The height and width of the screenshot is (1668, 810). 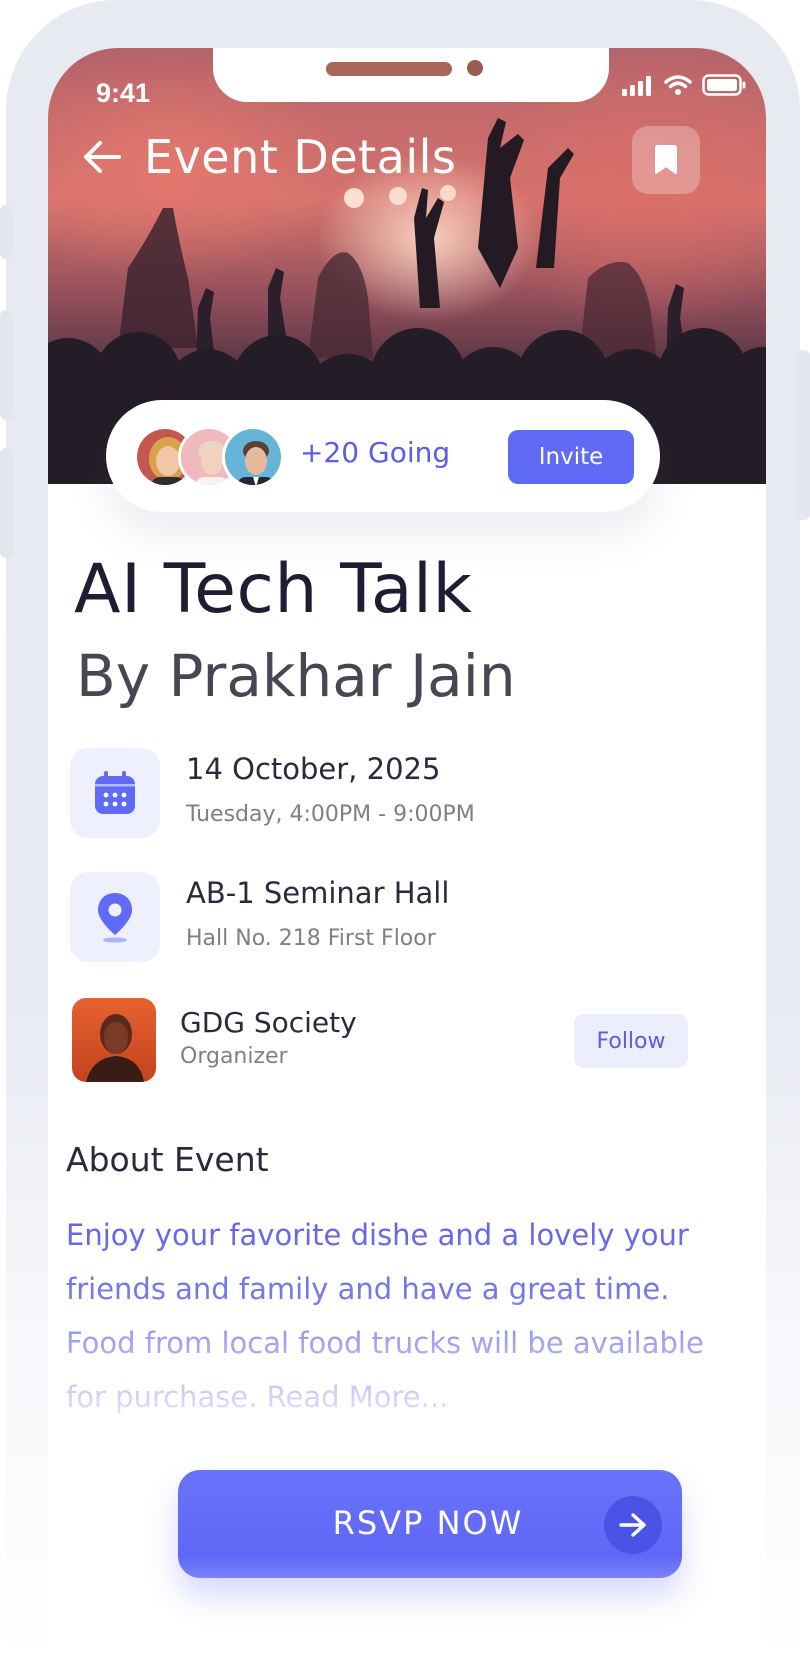 I want to click on calendar-icon, so click(x=115, y=792).